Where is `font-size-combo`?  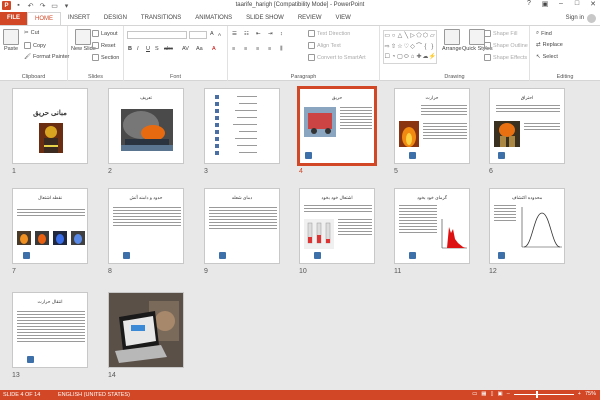
font-size-combo is located at coordinates (198, 35).